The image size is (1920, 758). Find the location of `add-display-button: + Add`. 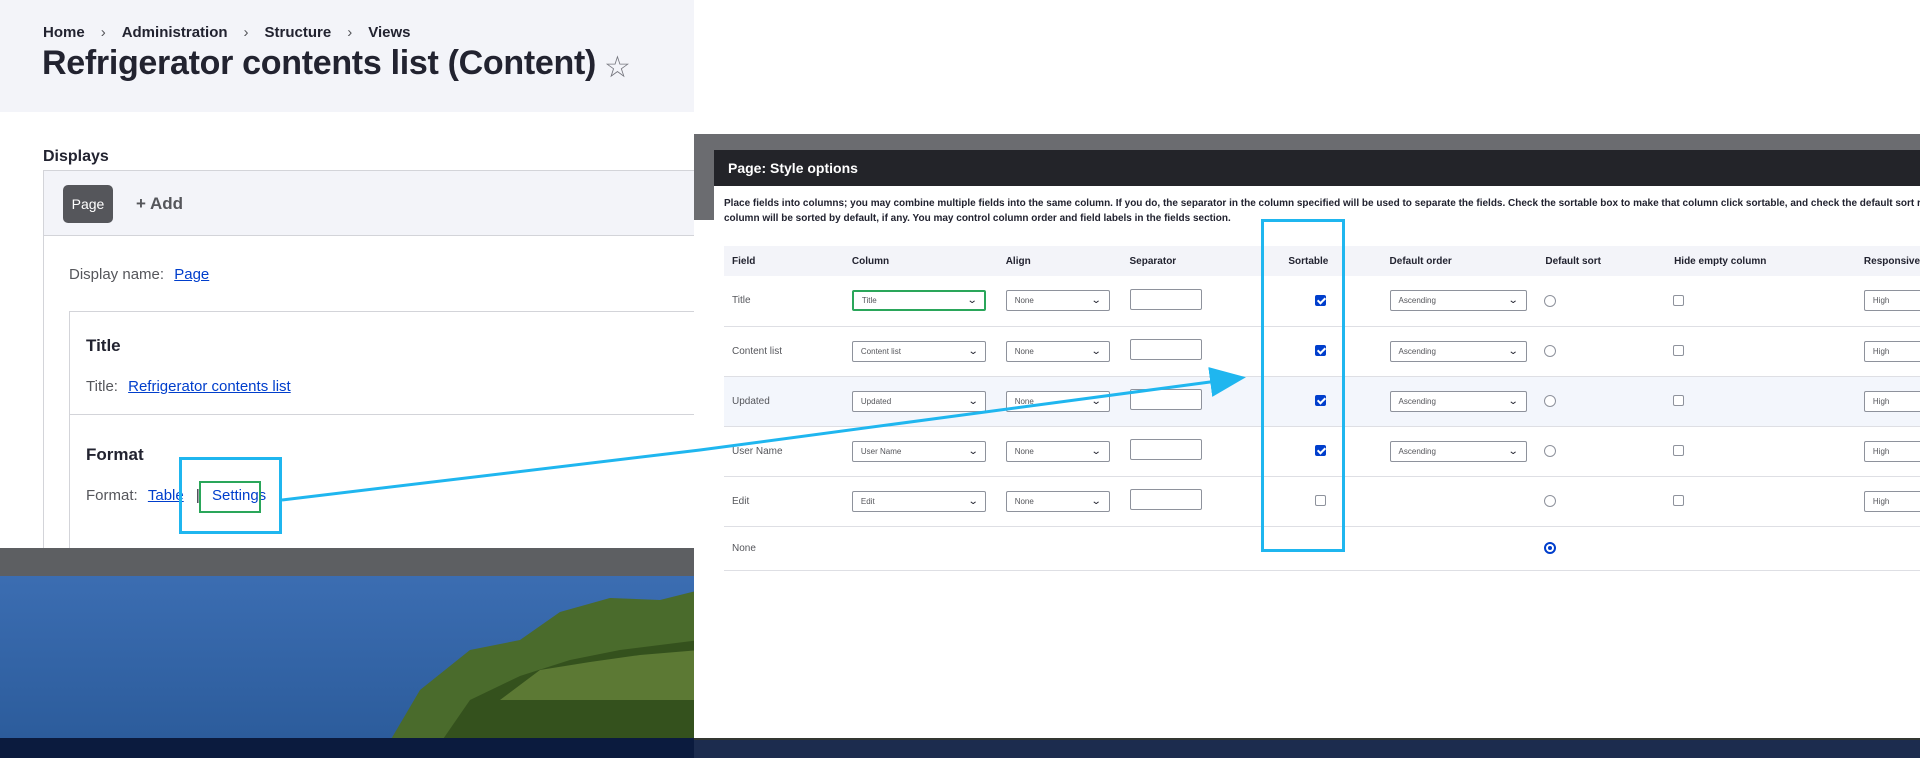

add-display-button: + Add is located at coordinates (159, 204).